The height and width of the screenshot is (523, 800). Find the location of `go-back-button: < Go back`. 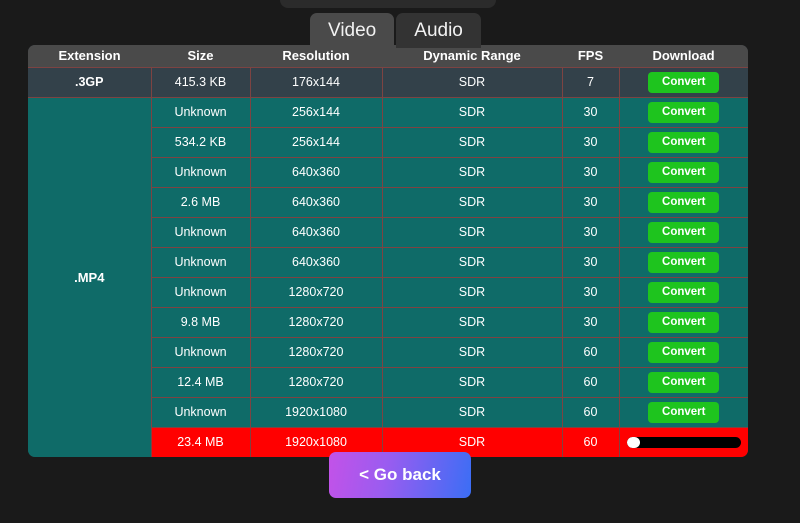

go-back-button: < Go back is located at coordinates (400, 475).